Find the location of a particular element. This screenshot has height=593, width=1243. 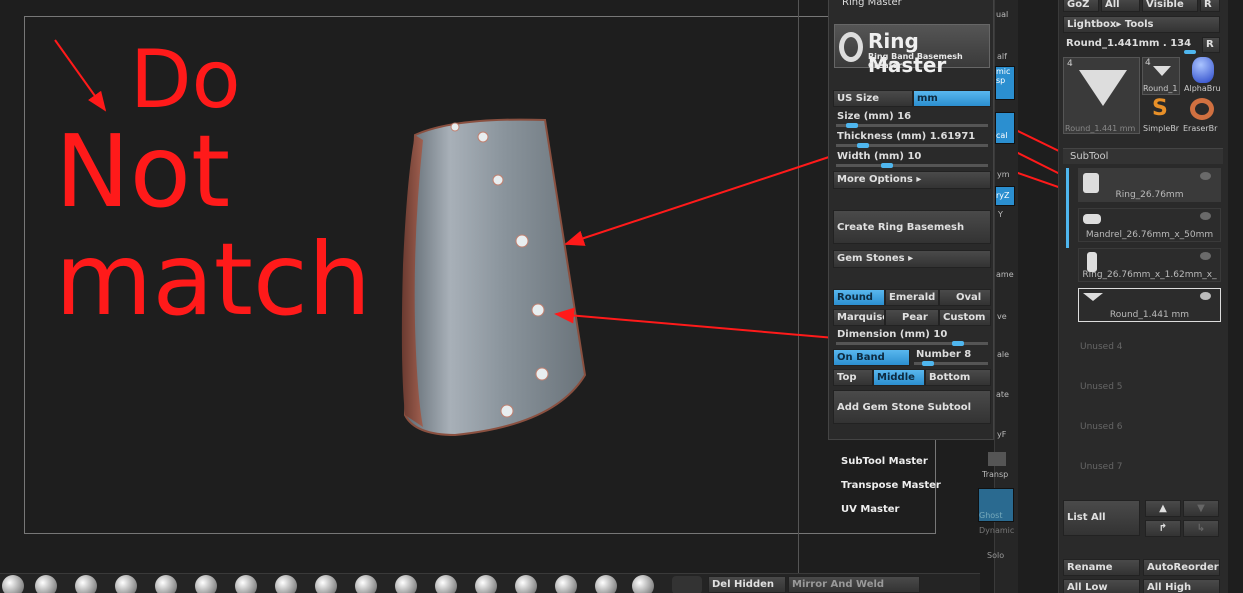

shelf-label: ual is located at coordinates (1002, 14).